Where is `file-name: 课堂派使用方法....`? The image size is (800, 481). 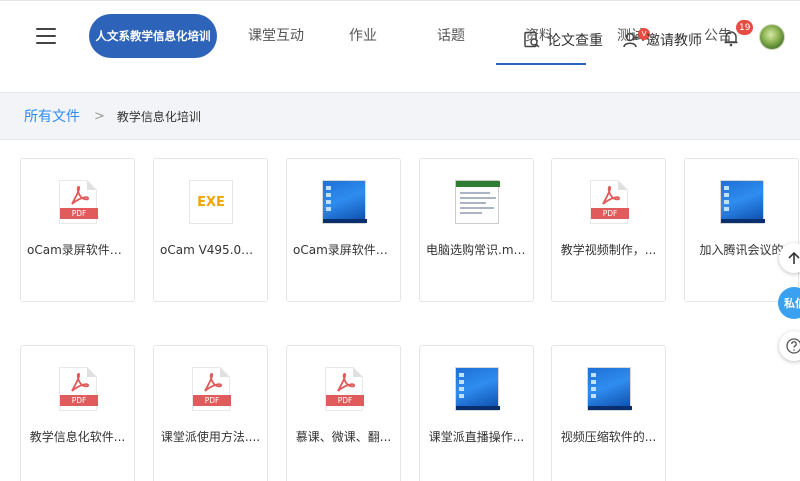 file-name: 课堂派使用方法.... is located at coordinates (210, 437).